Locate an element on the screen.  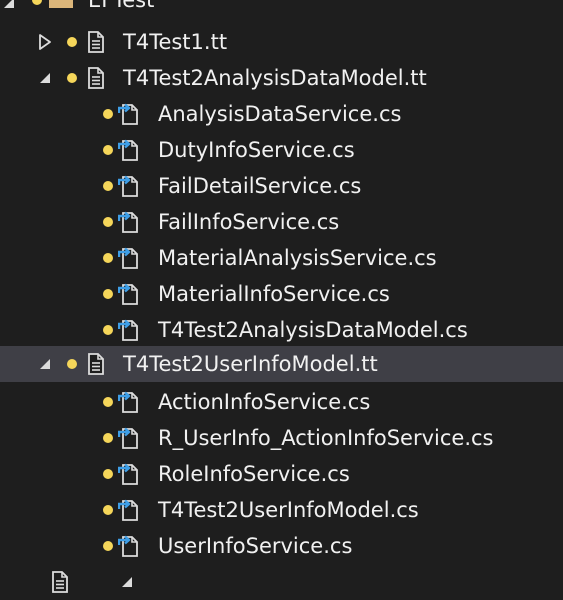
tree-row-cs-file: FailDetailService.cs is located at coordinates (281, 186).